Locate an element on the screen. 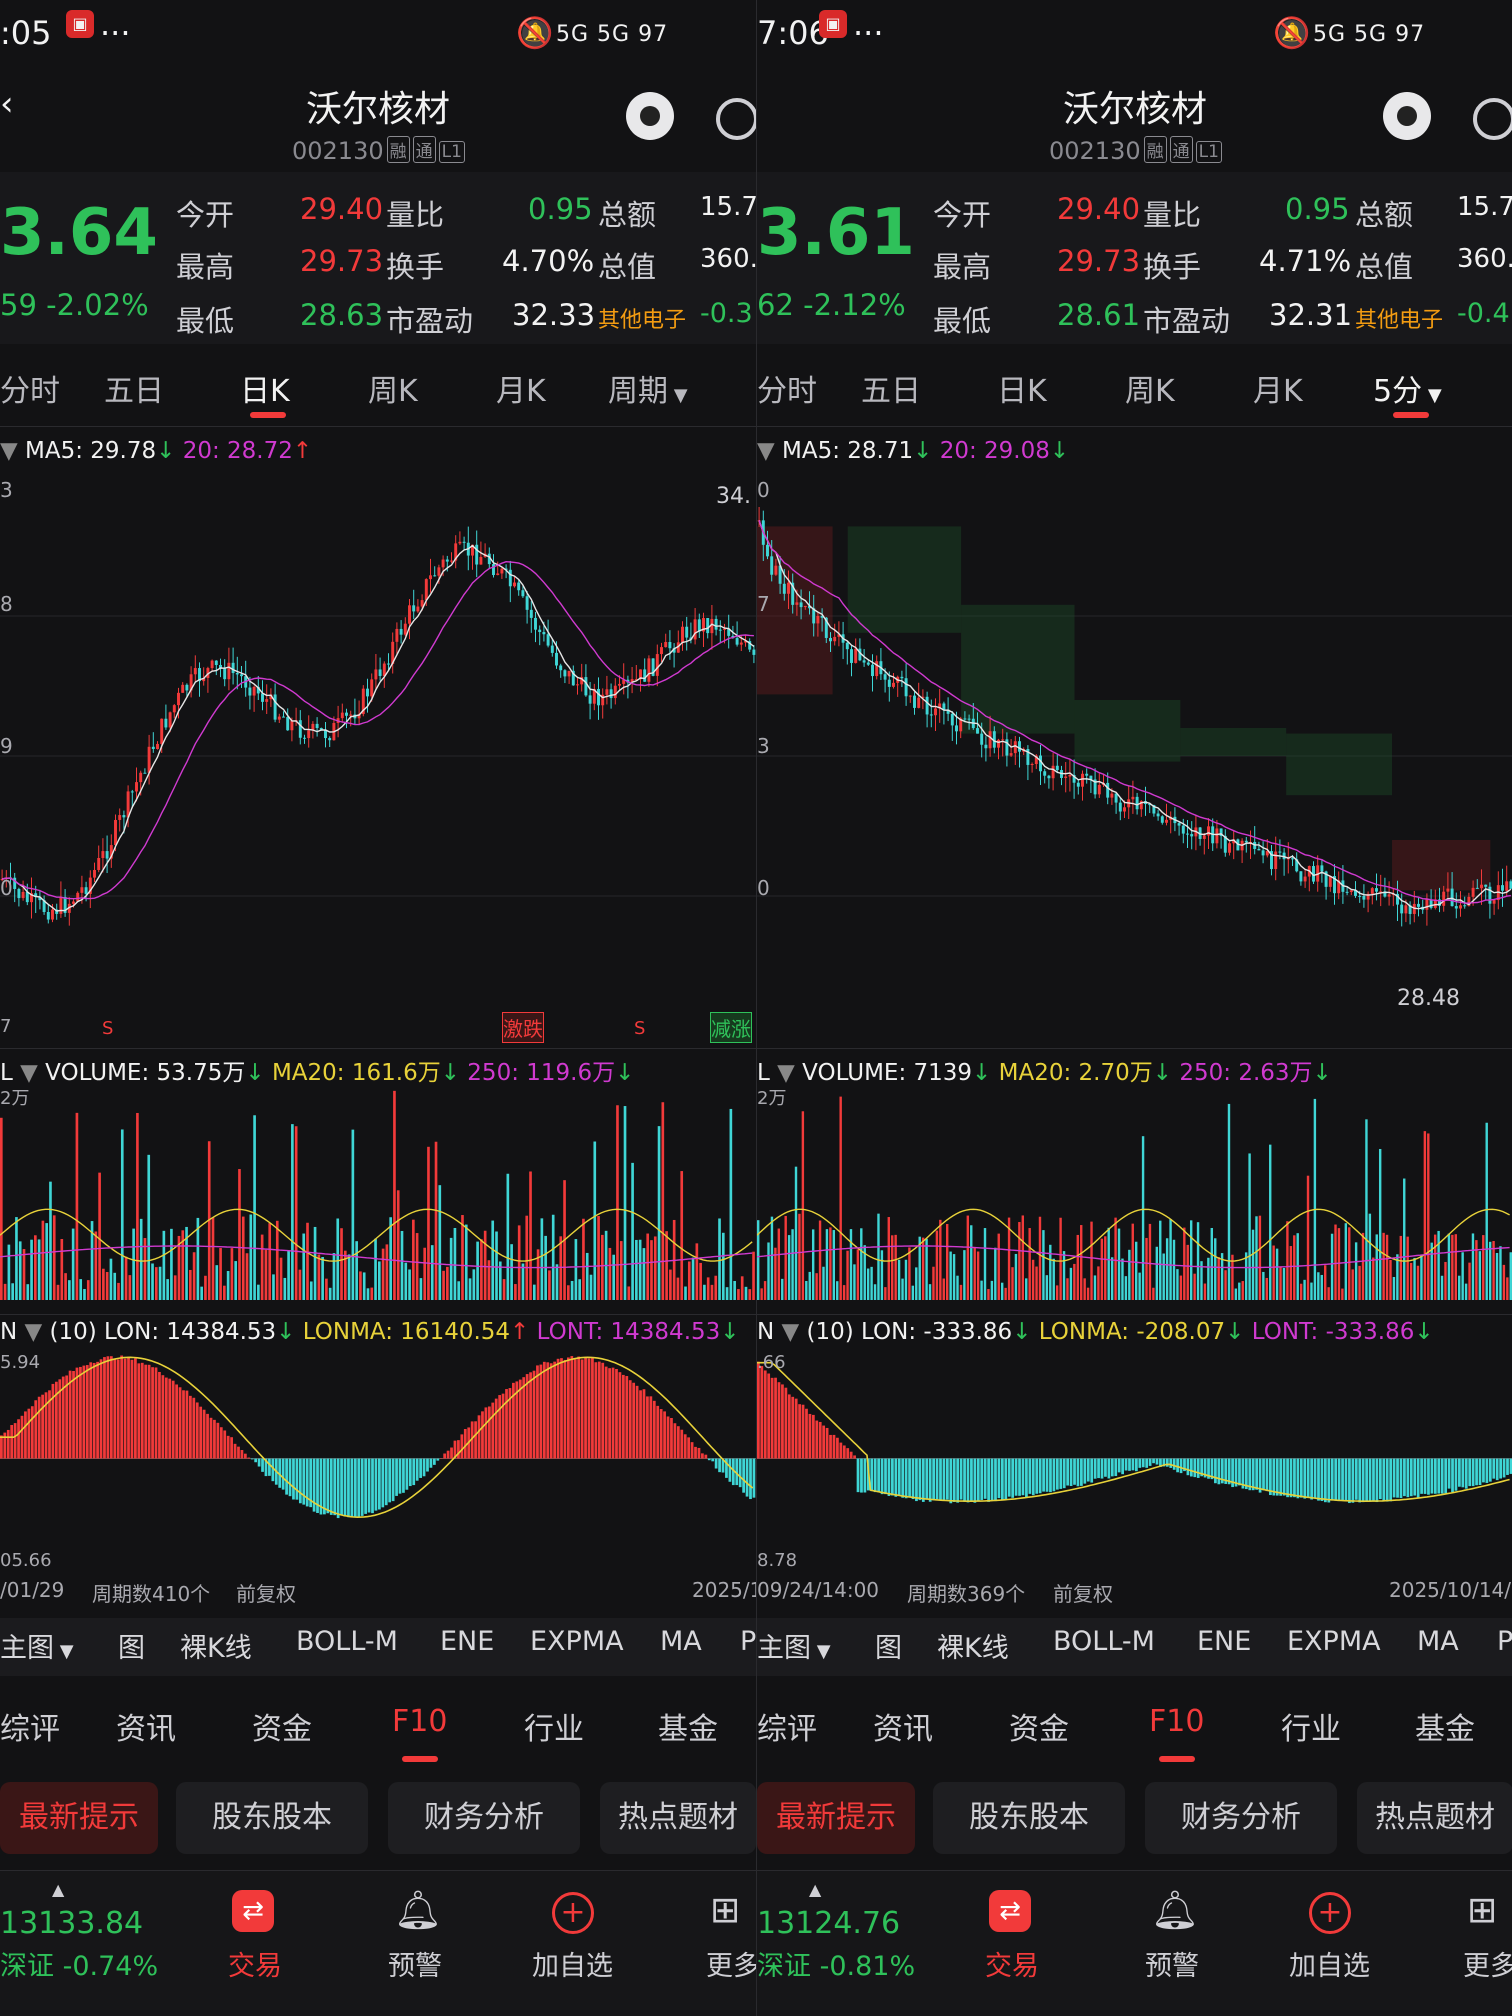 The image size is (1512, 2016). caret-up-icon: ▲ is located at coordinates (815, 1889).